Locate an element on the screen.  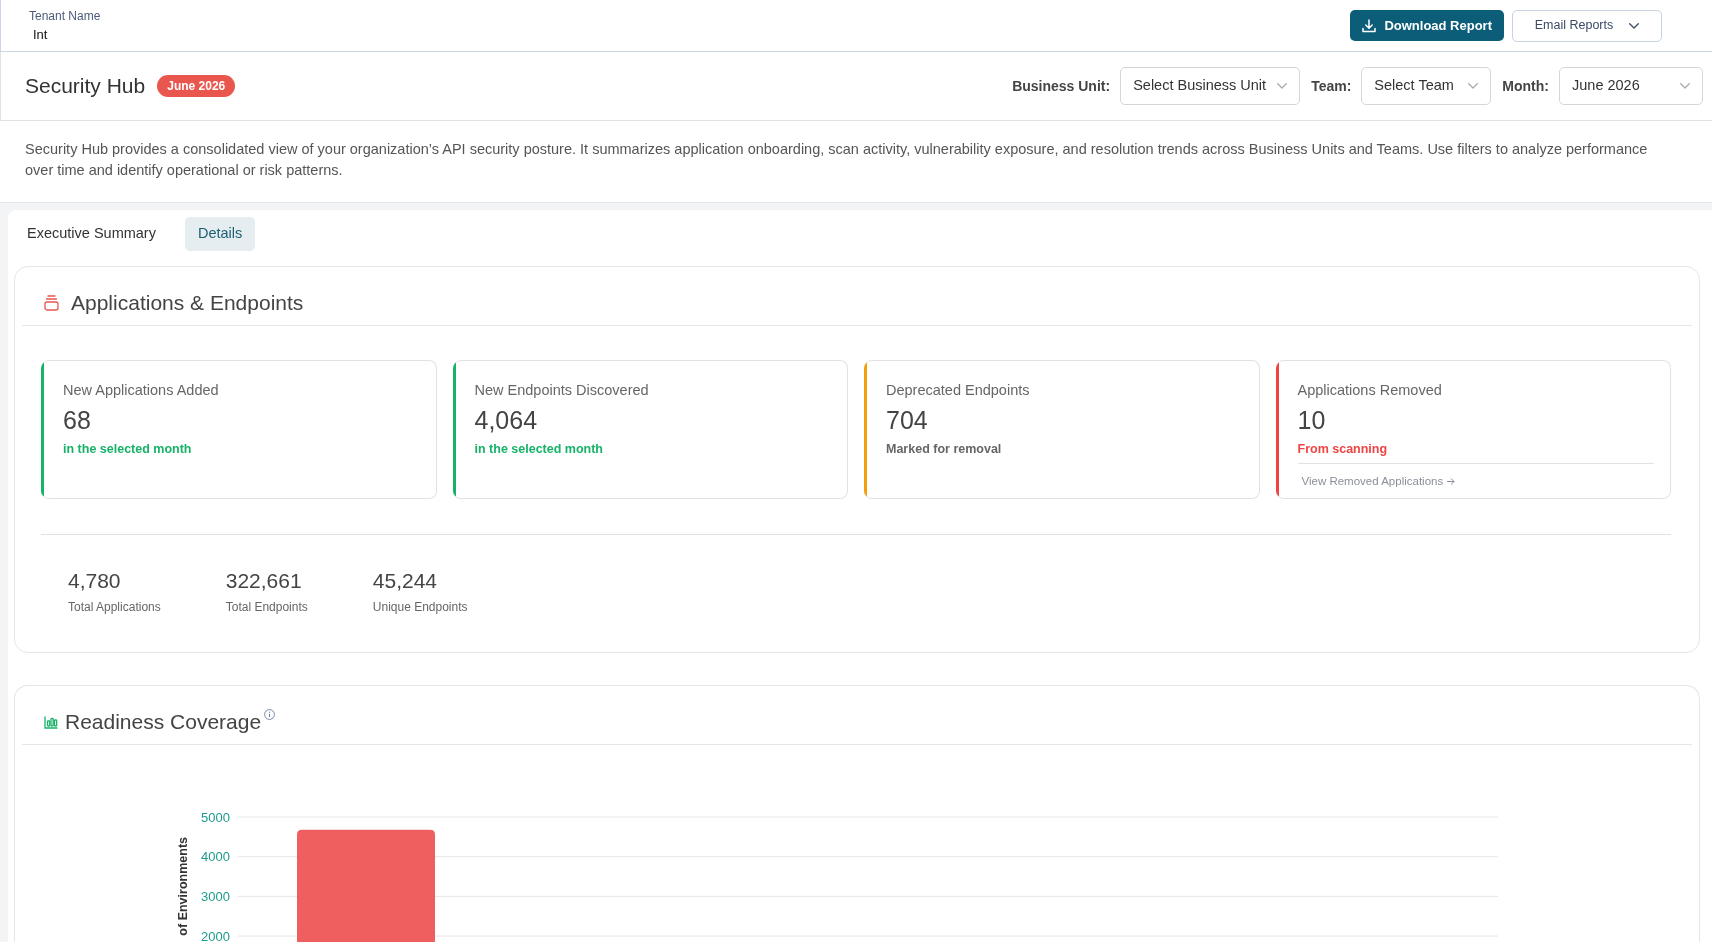
axis-title: of Environments is located at coordinates (183, 886).